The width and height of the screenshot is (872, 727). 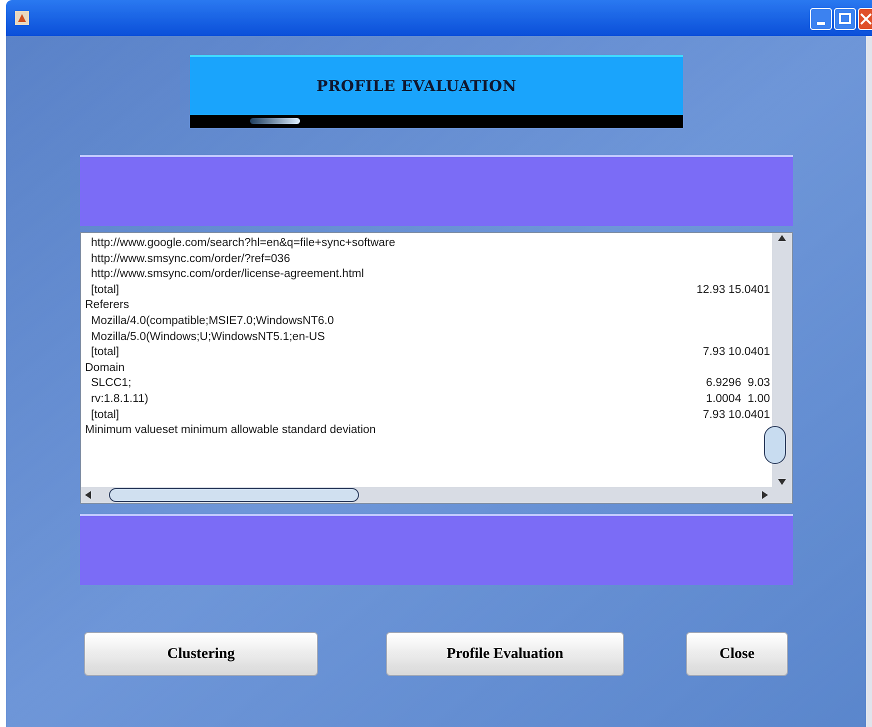 I want to click on report-line: http://www.google.com/search?hl=en&q=file+sync+software, so click(x=243, y=243).